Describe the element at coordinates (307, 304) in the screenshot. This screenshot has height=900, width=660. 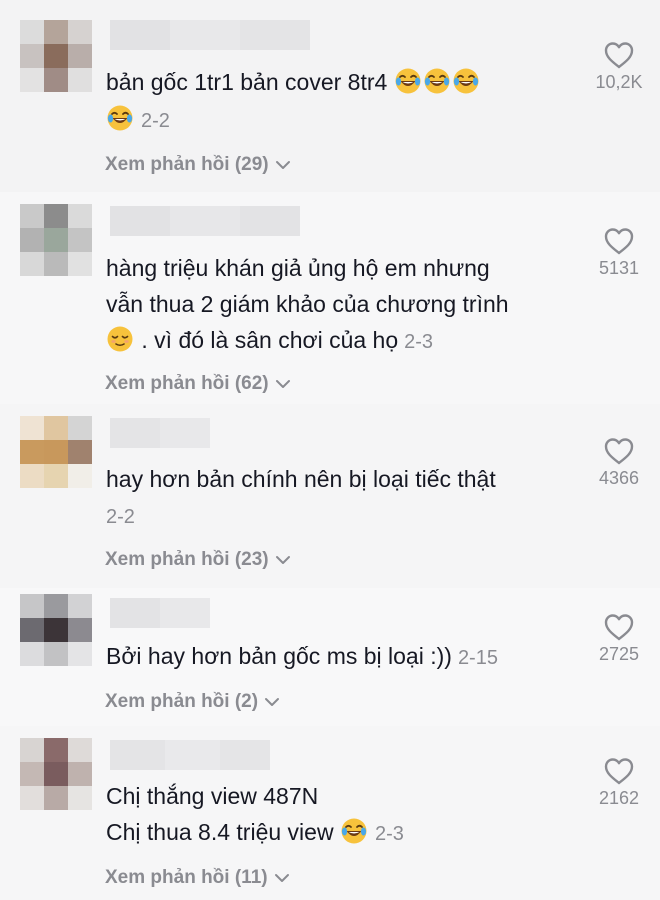
I see `comment-text-line: vẫn thua 2 giám khảo của chương trình` at that location.